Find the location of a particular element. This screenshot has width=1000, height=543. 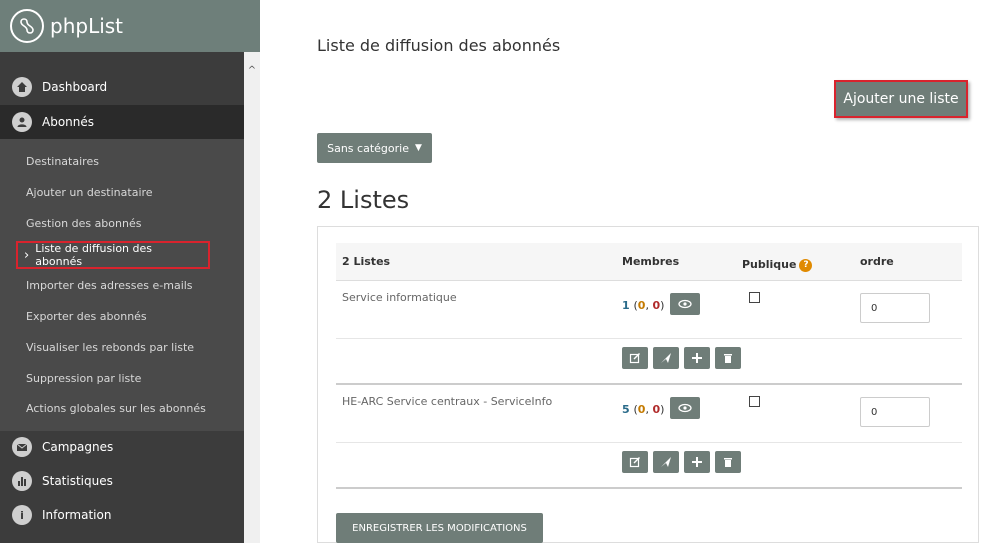

phplist-logo-icon is located at coordinates (27, 26).